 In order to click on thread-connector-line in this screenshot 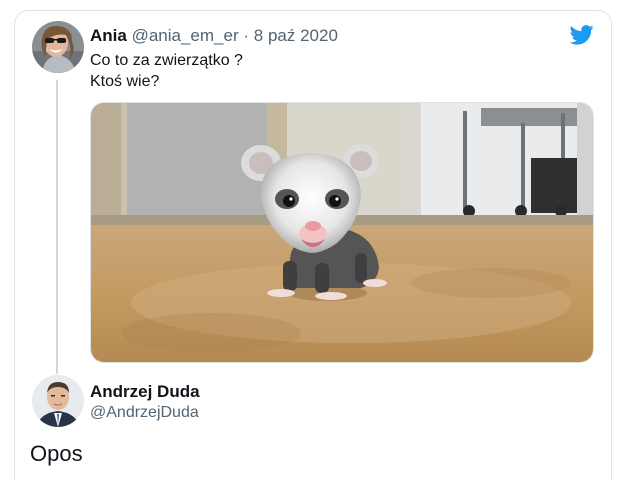, I will do `click(57, 227)`.